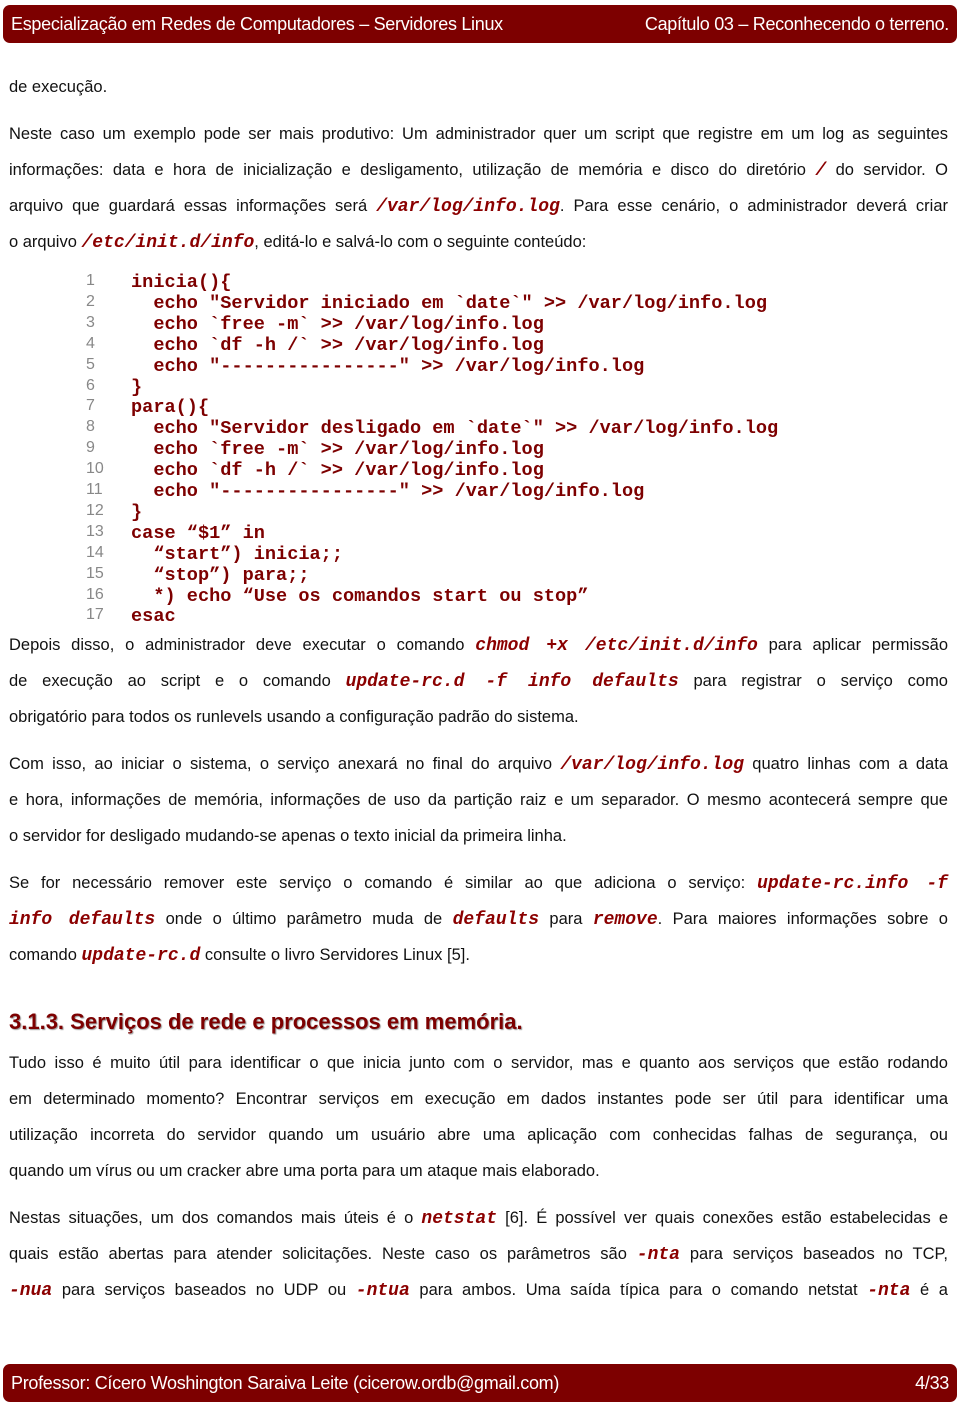 The height and width of the screenshot is (1410, 960). Describe the element at coordinates (95, 531) in the screenshot. I see `line-number: 13` at that location.